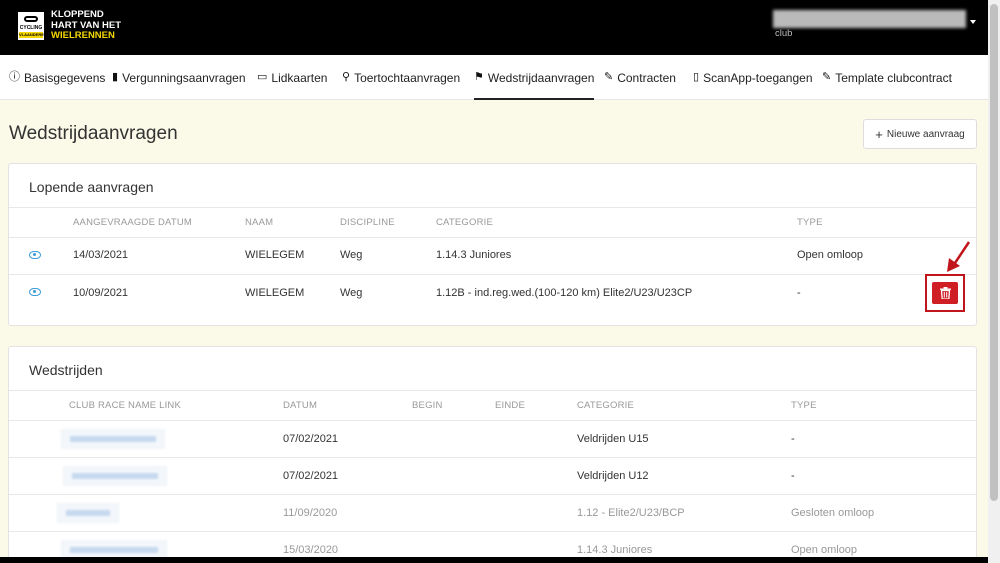  Describe the element at coordinates (973, 22) in the screenshot. I see `caret-down-icon` at that location.